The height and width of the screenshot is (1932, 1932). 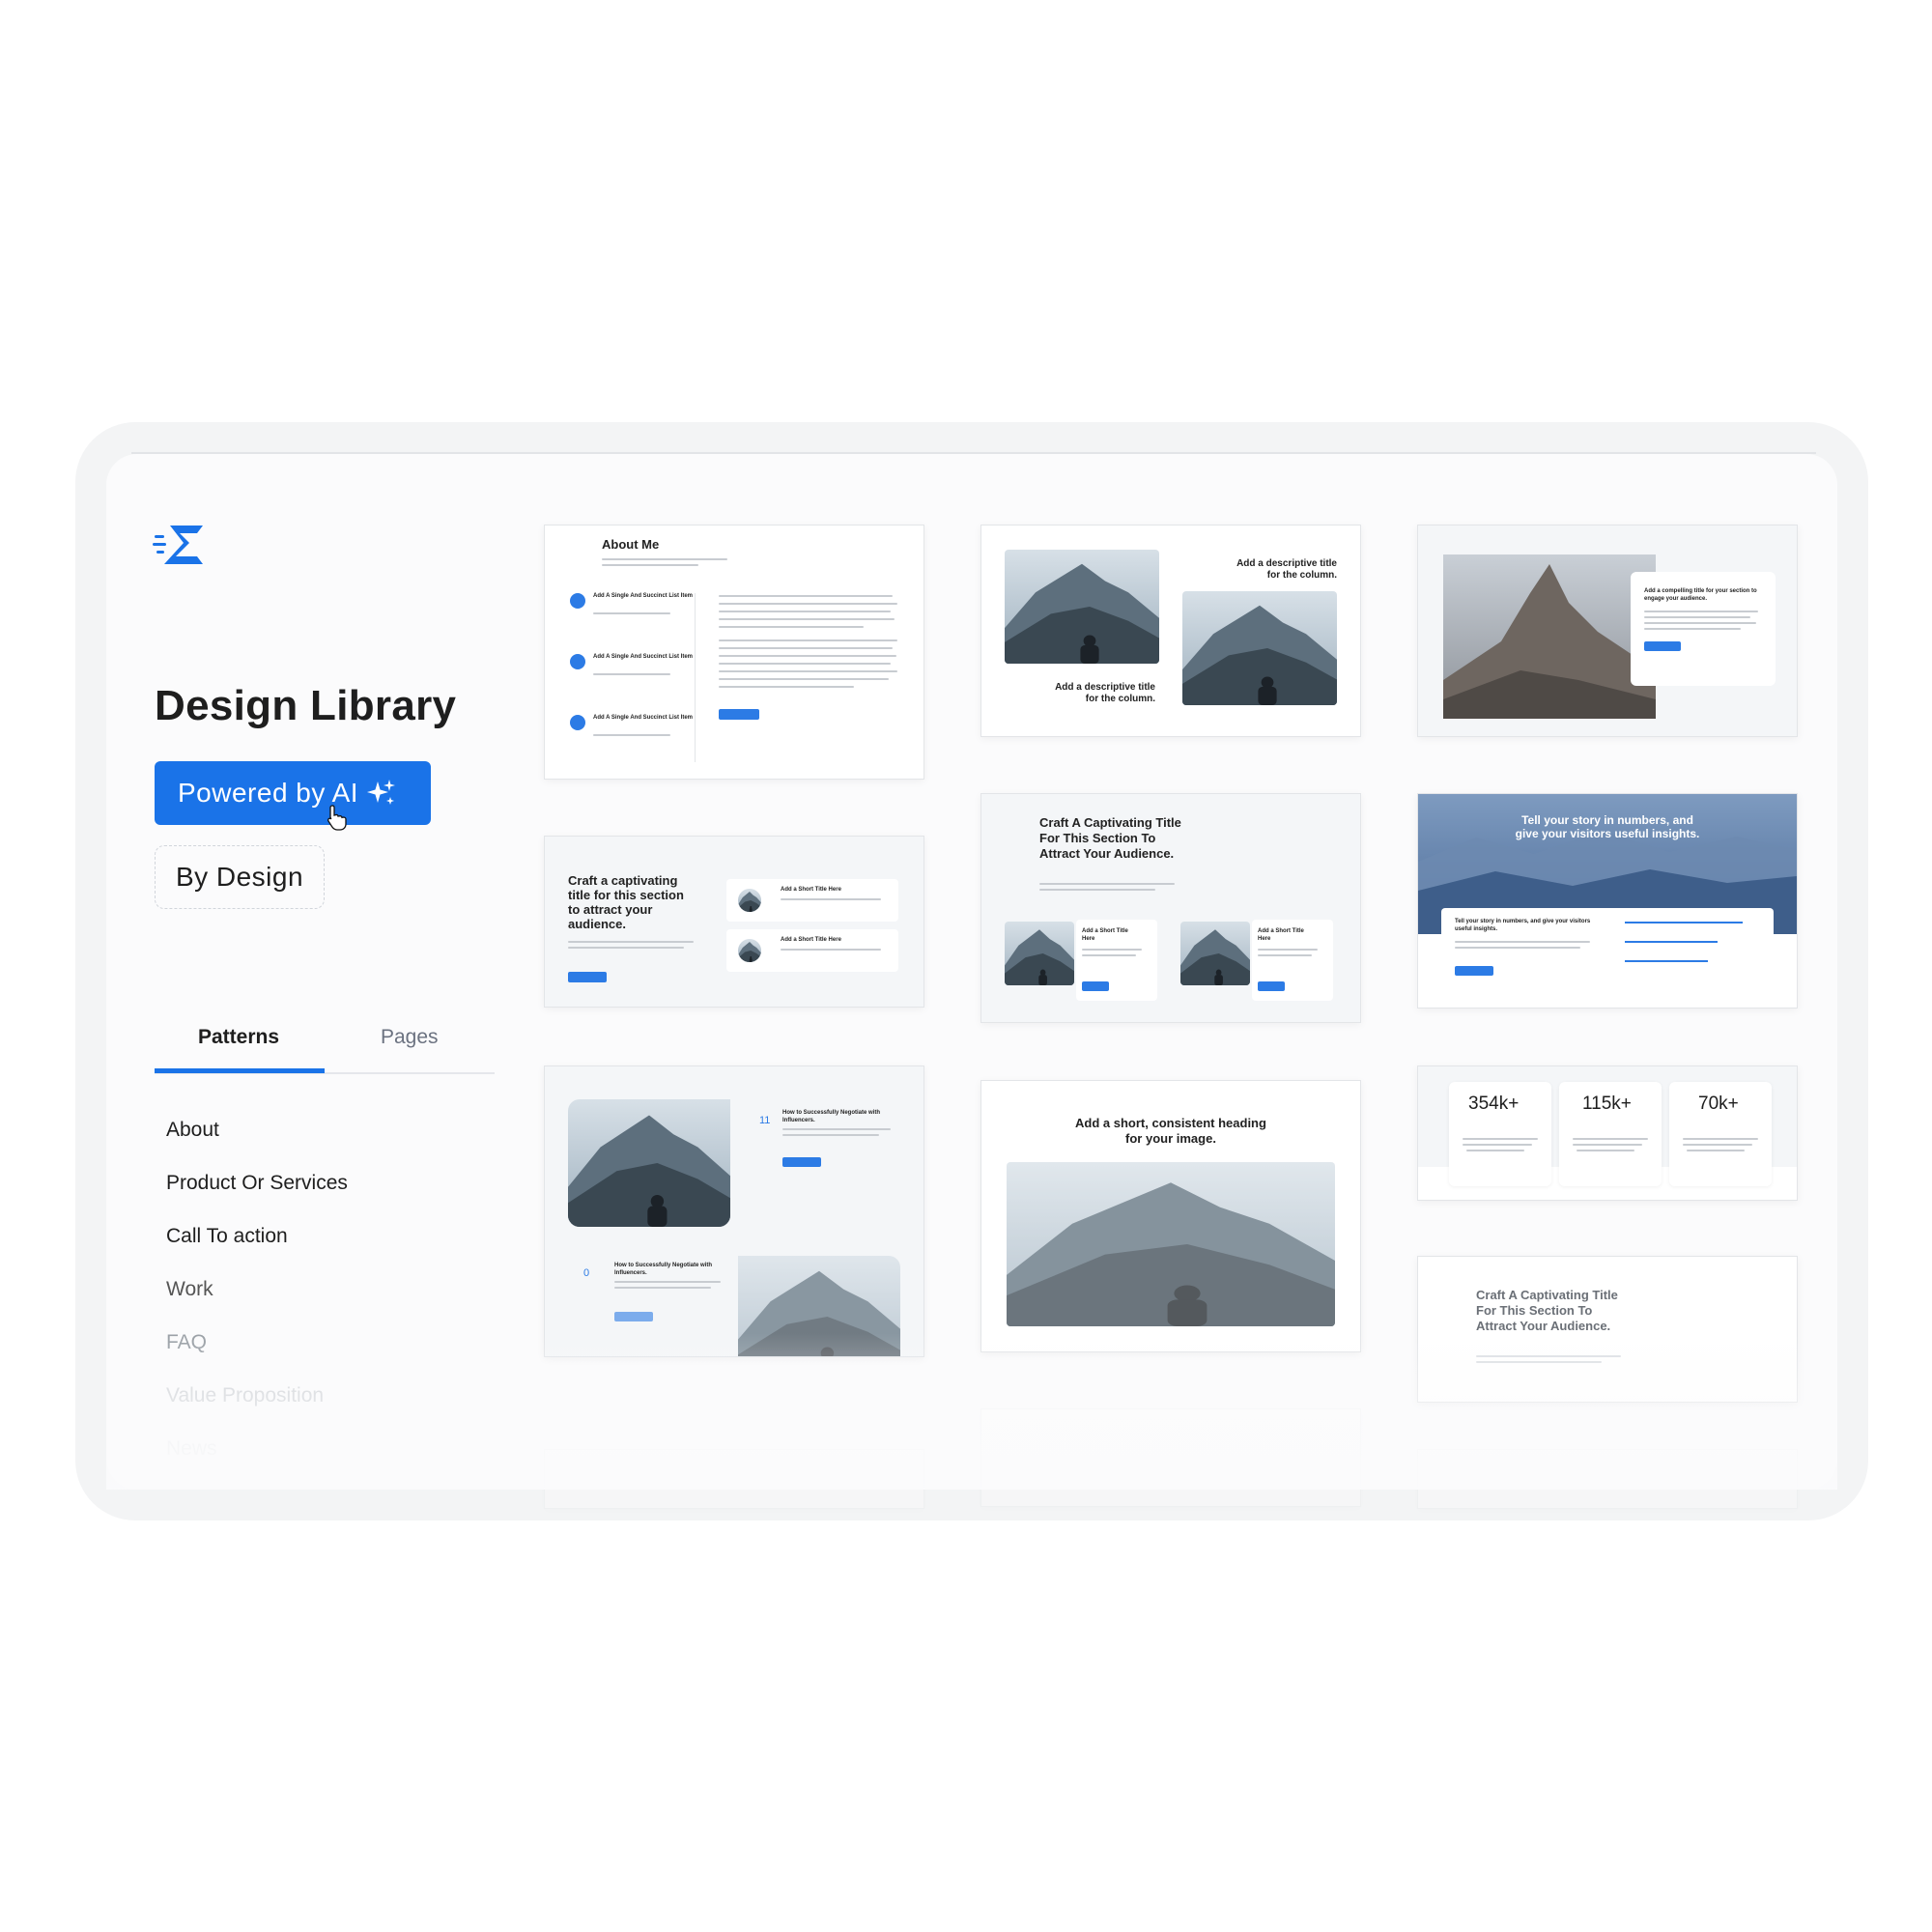 I want to click on page-title: Design Library, so click(x=306, y=705).